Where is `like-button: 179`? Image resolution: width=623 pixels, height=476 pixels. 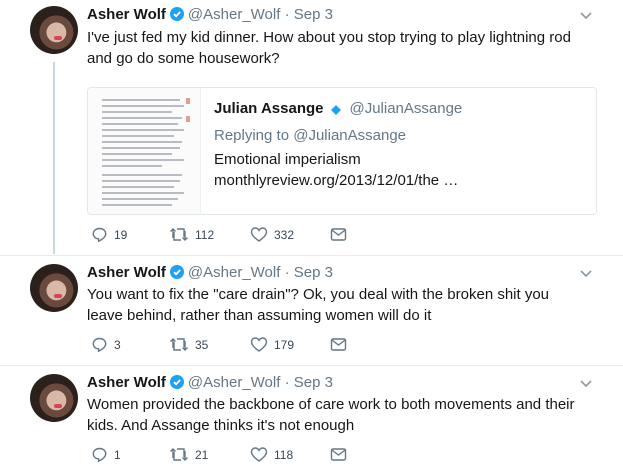
like-button: 179 is located at coordinates (272, 344).